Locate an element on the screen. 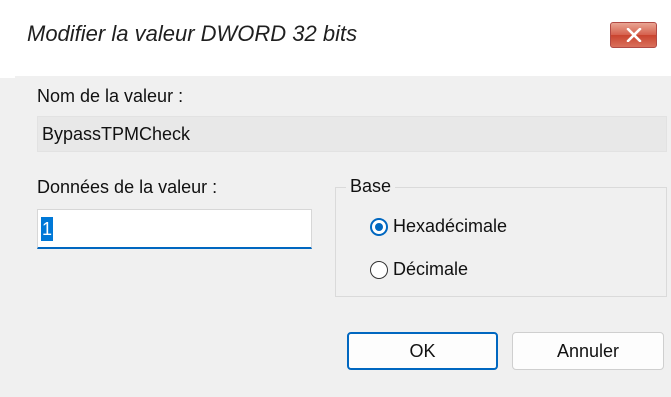 The width and height of the screenshot is (671, 397). cancel-button: Annuler is located at coordinates (588, 351).